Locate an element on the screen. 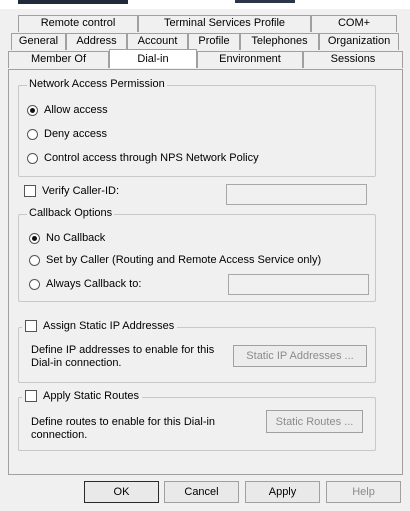 This screenshot has width=410, height=511. callback-options-legend: Callback Options is located at coordinates (71, 213).